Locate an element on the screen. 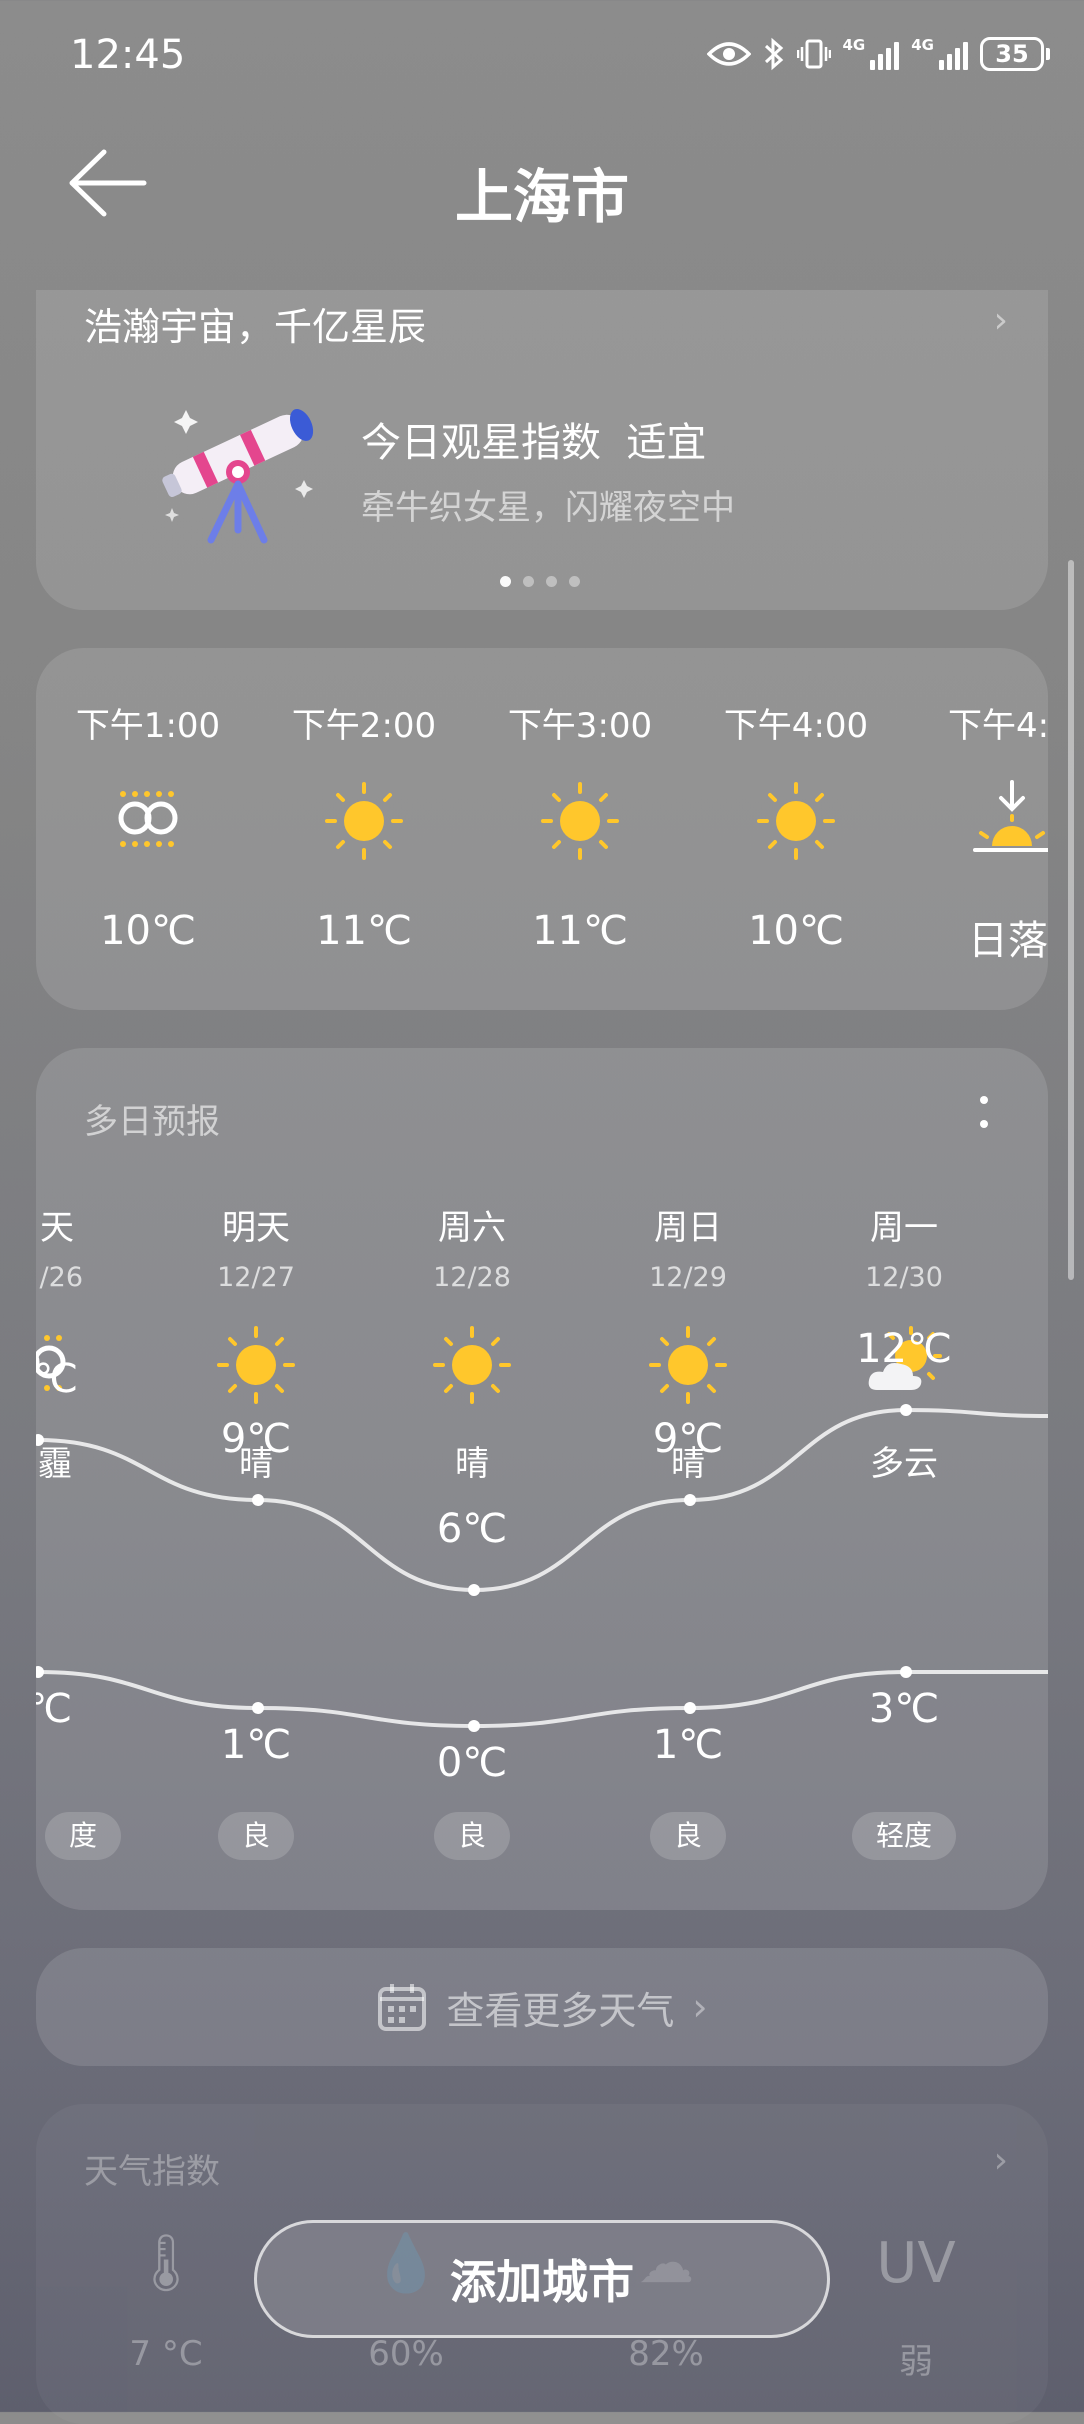 Image resolution: width=1084 pixels, height=2424 pixels. stargazing-index: 今日观星指数 适宜 is located at coordinates (533, 439).